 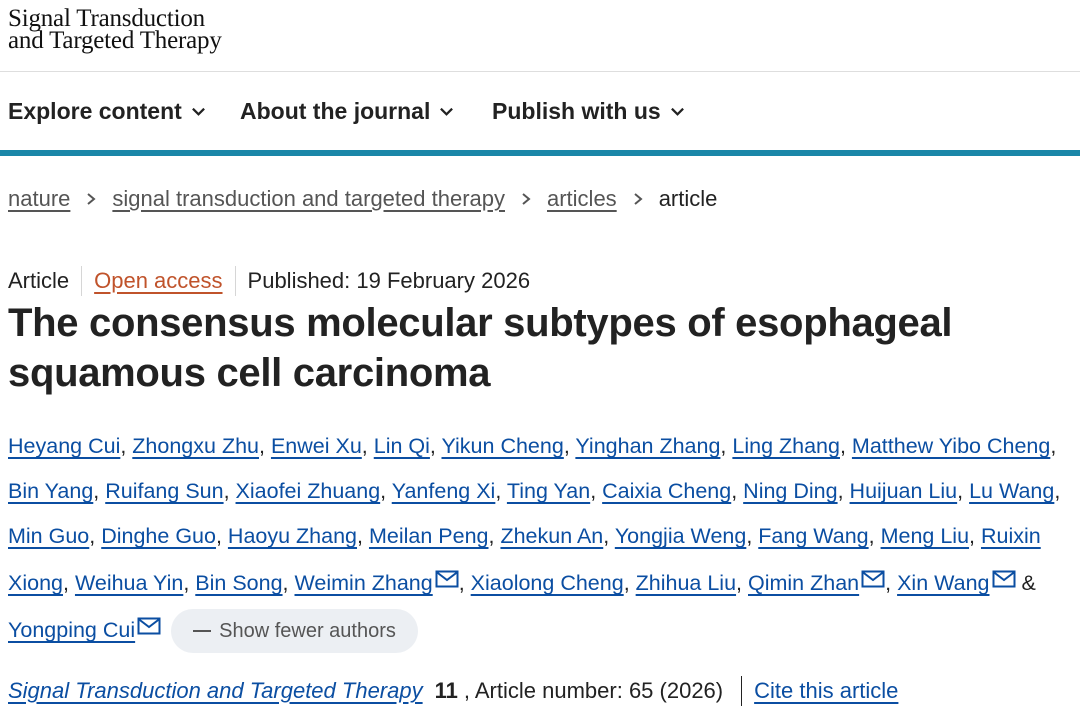 I want to click on author-link: Bin Yang, so click(x=50, y=491).